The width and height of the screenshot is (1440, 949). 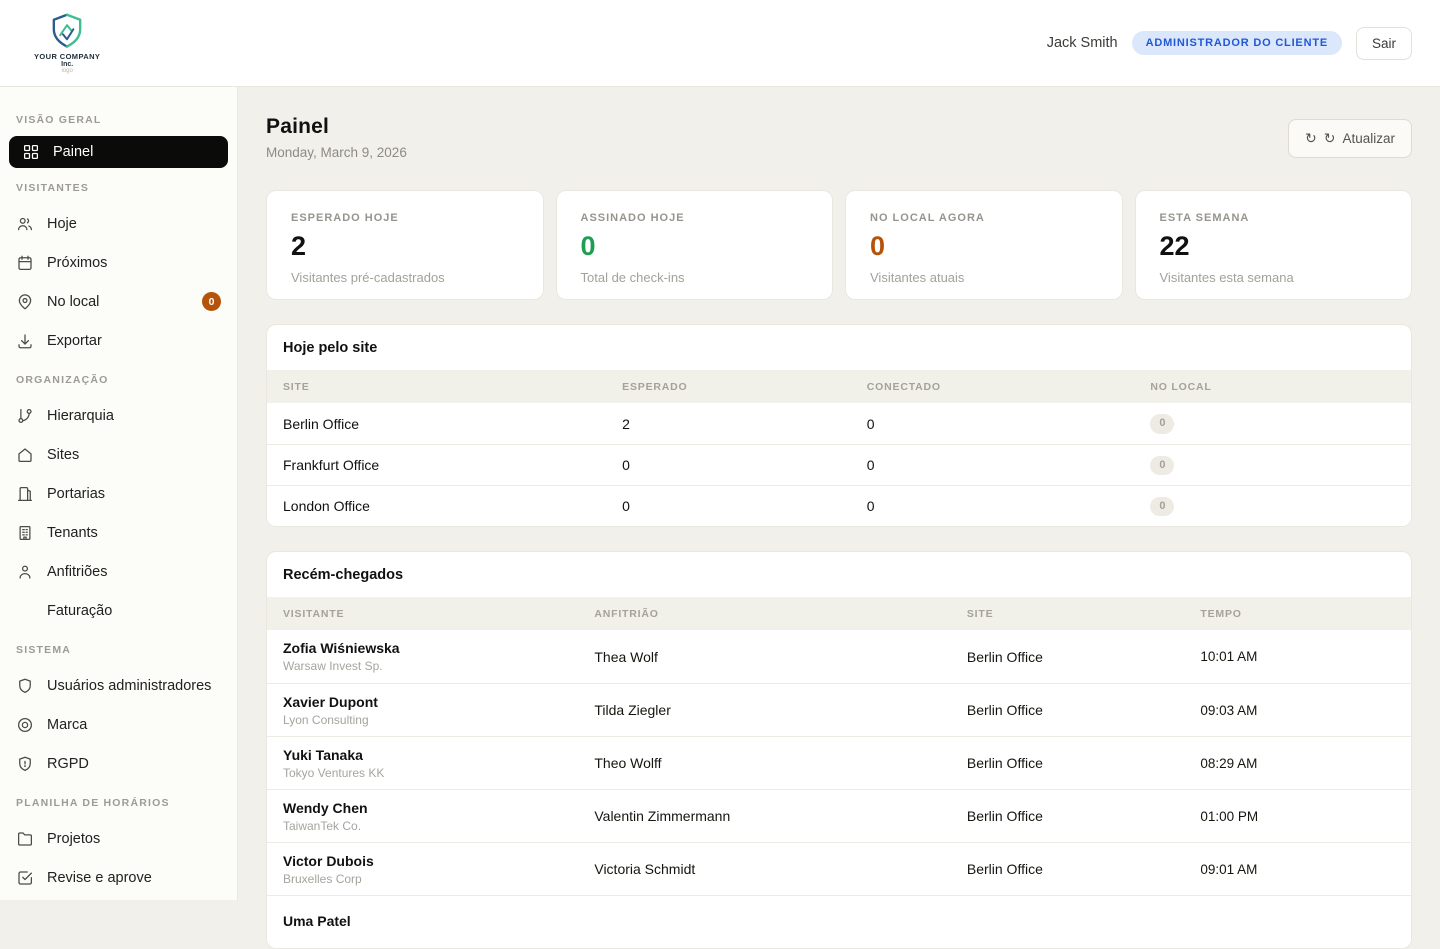 I want to click on arrival-time: 08:29 AM, so click(x=1229, y=763).